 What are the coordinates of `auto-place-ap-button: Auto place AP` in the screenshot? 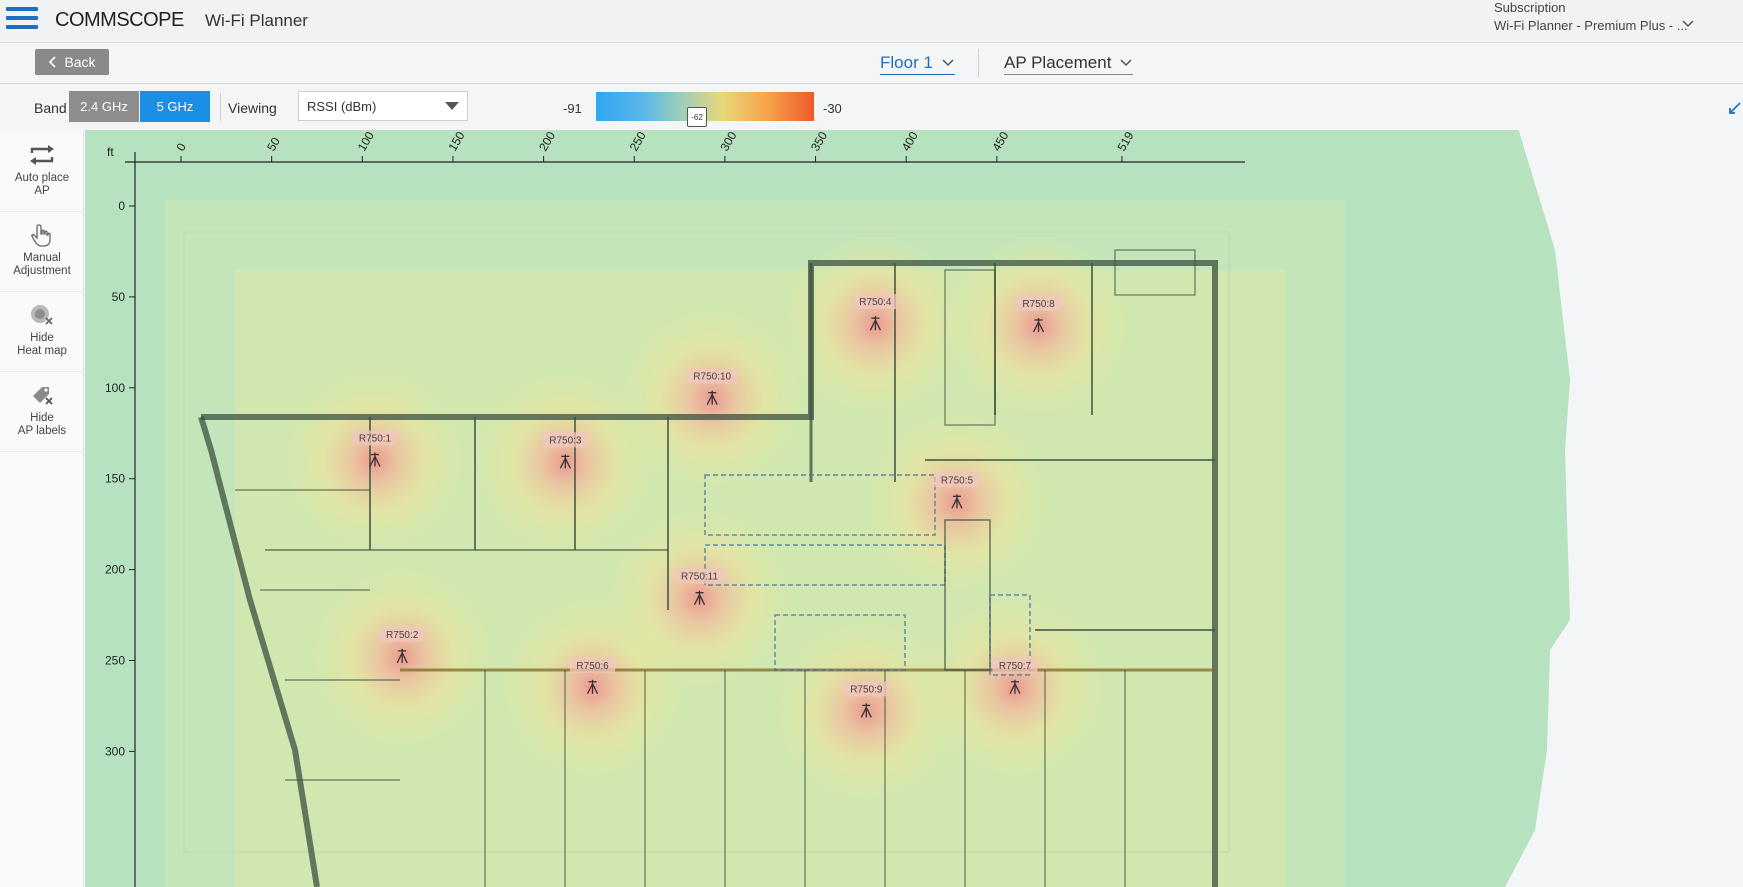 It's located at (42, 172).